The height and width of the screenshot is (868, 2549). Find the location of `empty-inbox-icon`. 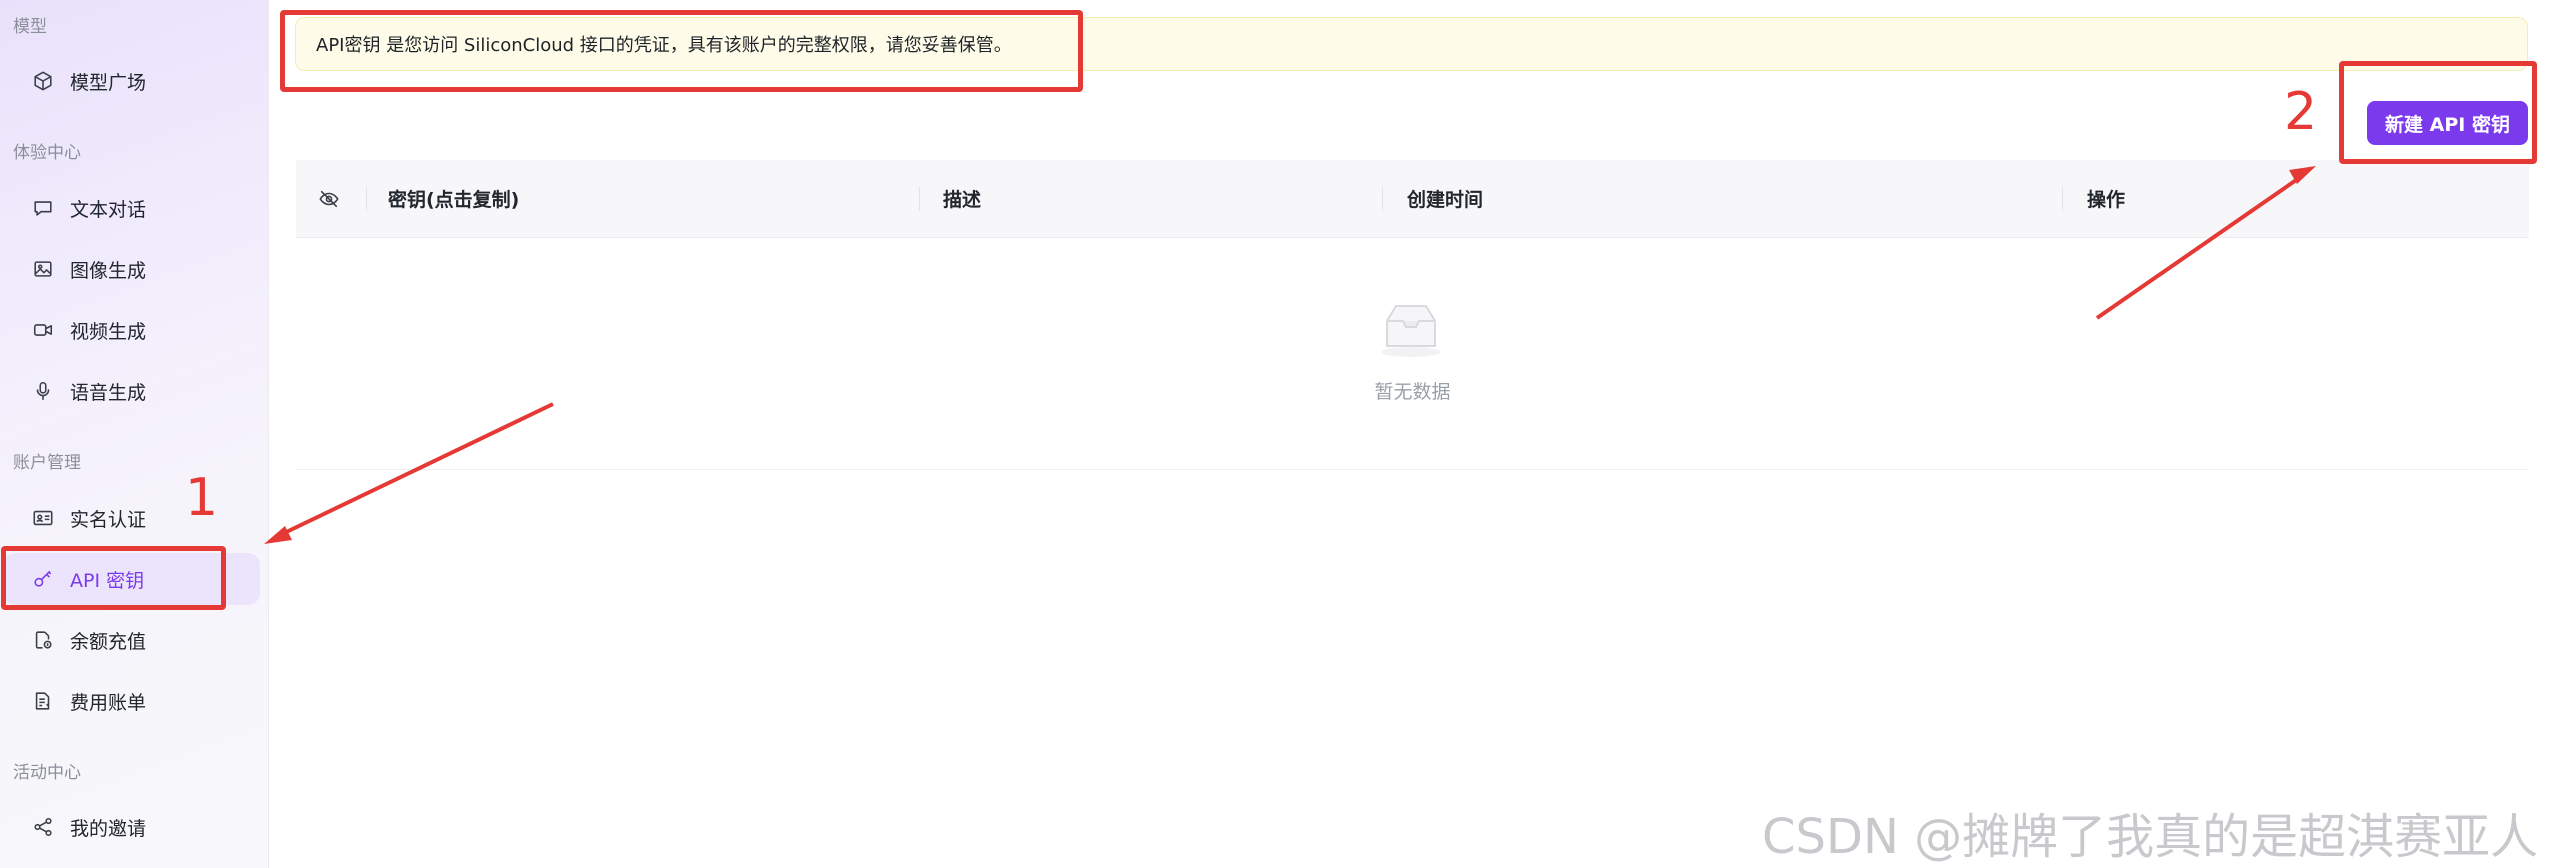

empty-inbox-icon is located at coordinates (1411, 329).